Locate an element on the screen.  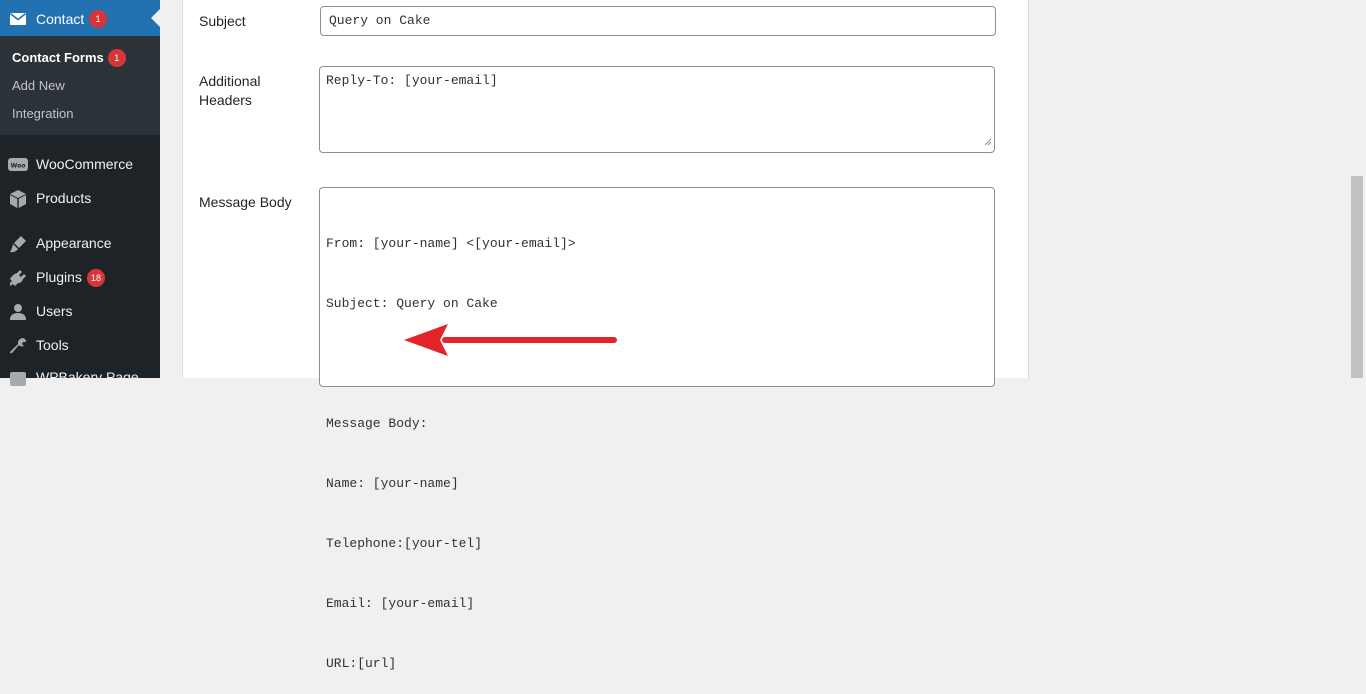
update-count-badge: 18 is located at coordinates (96, 278).